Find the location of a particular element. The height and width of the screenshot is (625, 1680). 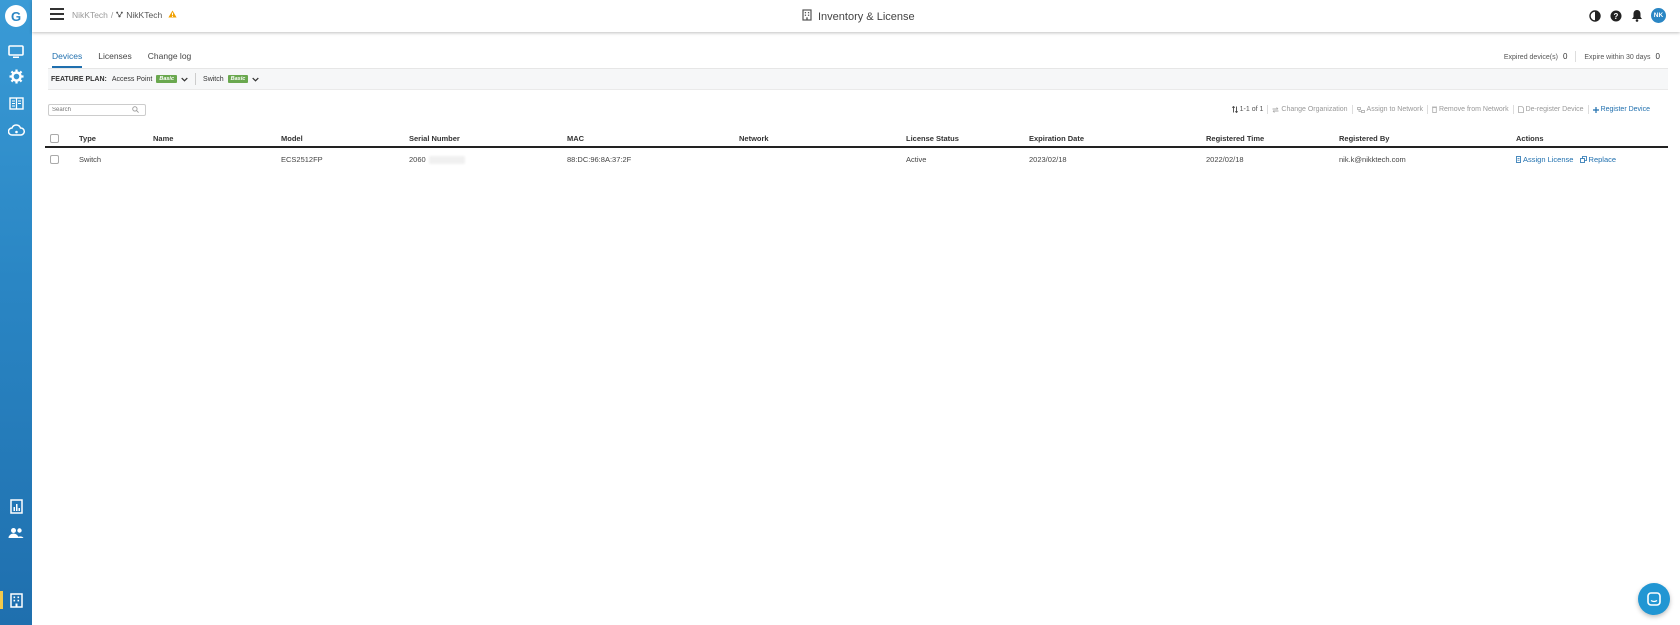

expire-within-count: 0 is located at coordinates (1658, 56).